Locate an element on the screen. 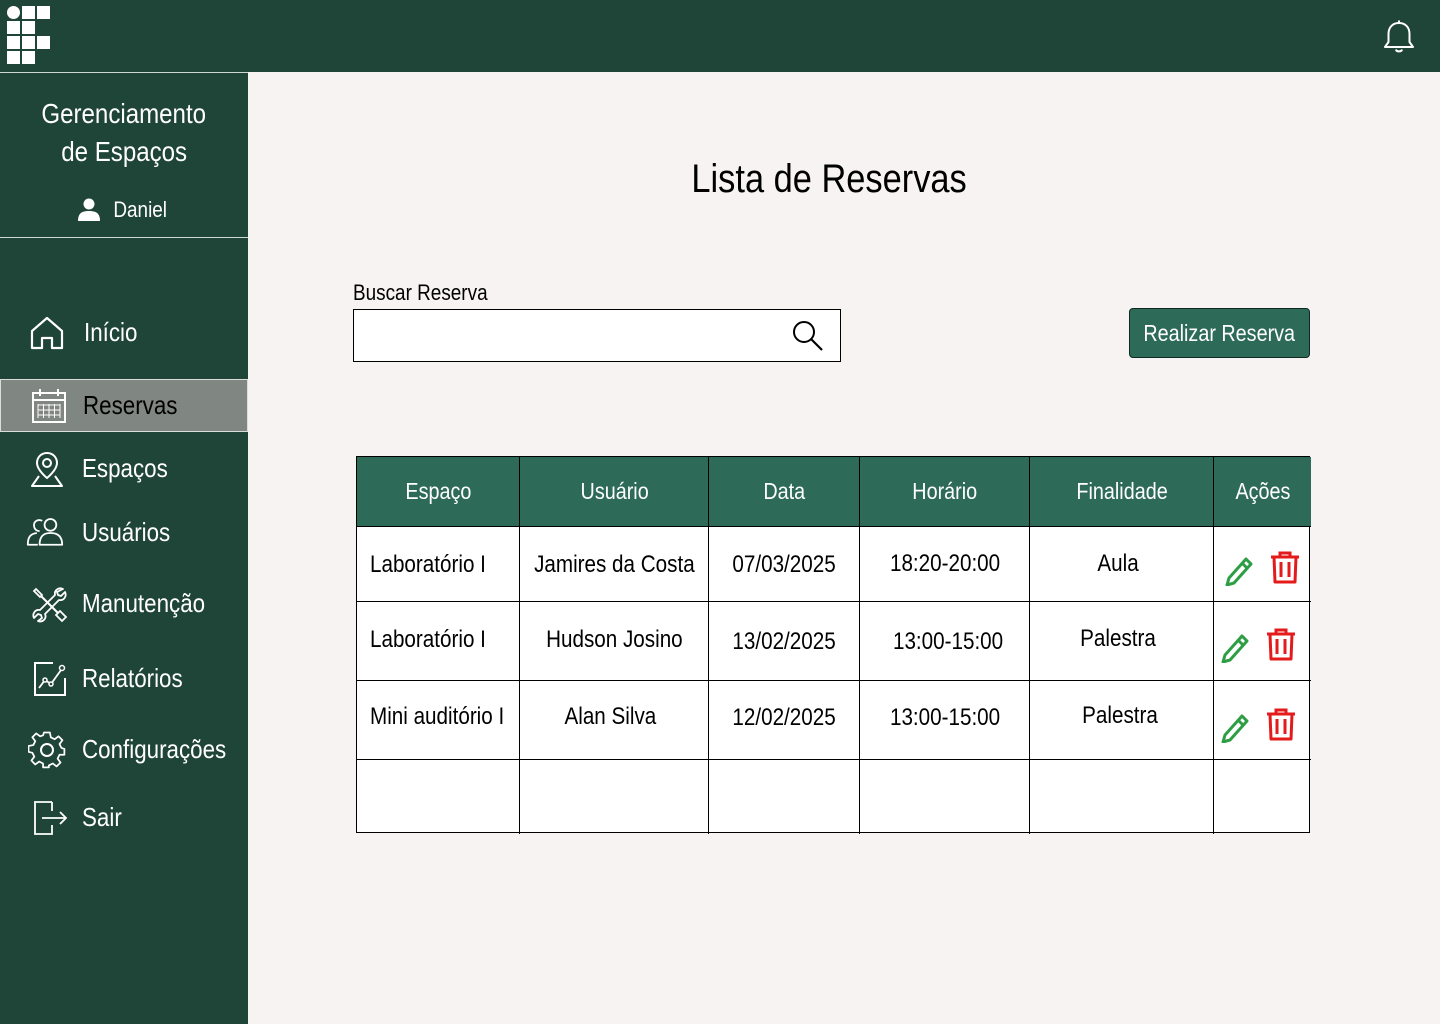 The height and width of the screenshot is (1024, 1440). users-icon is located at coordinates (45, 532).